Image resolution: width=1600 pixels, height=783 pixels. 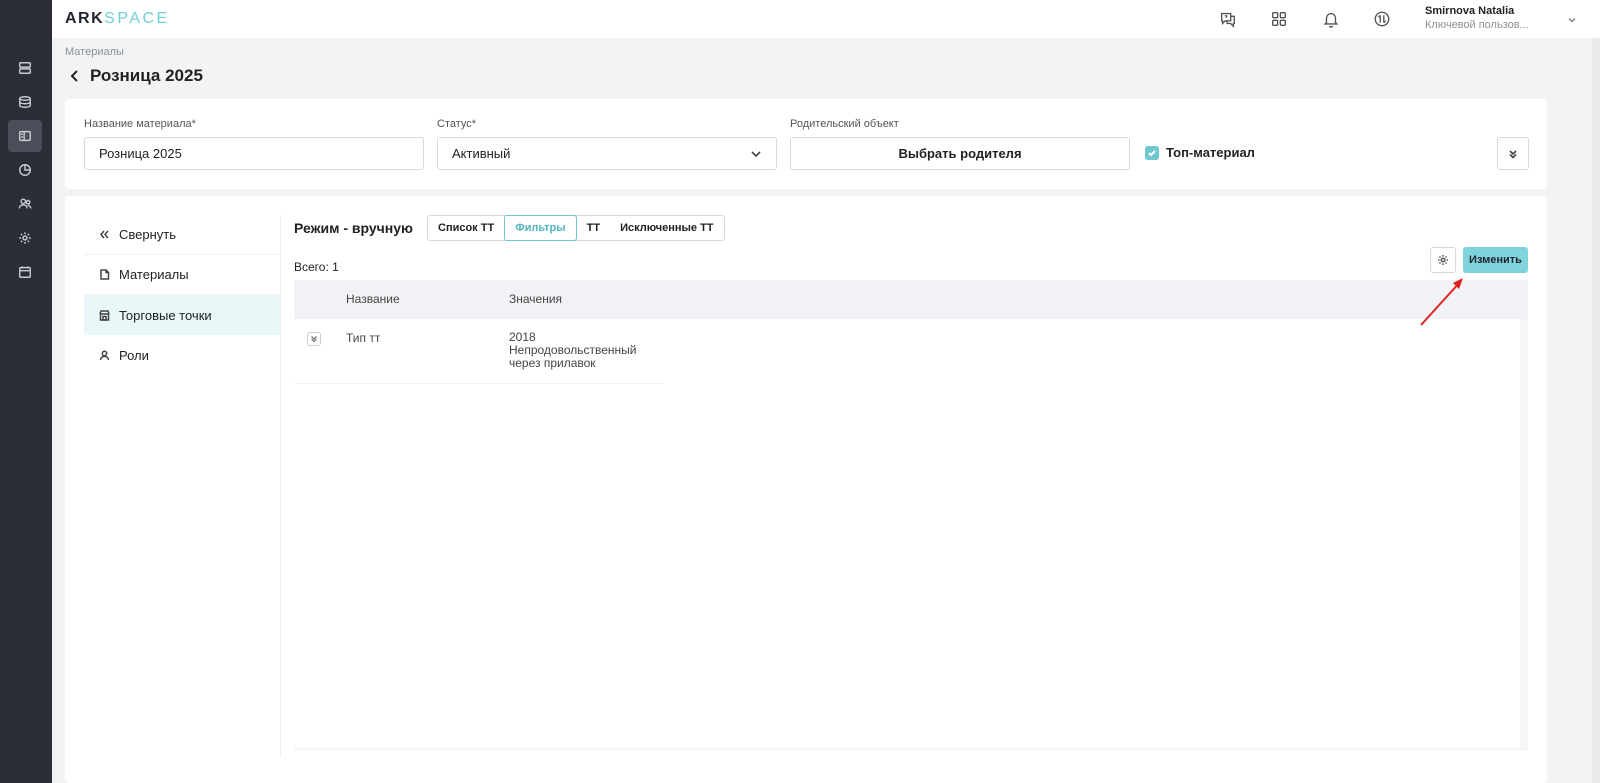 I want to click on chart-pie-icon, so click(x=25, y=170).